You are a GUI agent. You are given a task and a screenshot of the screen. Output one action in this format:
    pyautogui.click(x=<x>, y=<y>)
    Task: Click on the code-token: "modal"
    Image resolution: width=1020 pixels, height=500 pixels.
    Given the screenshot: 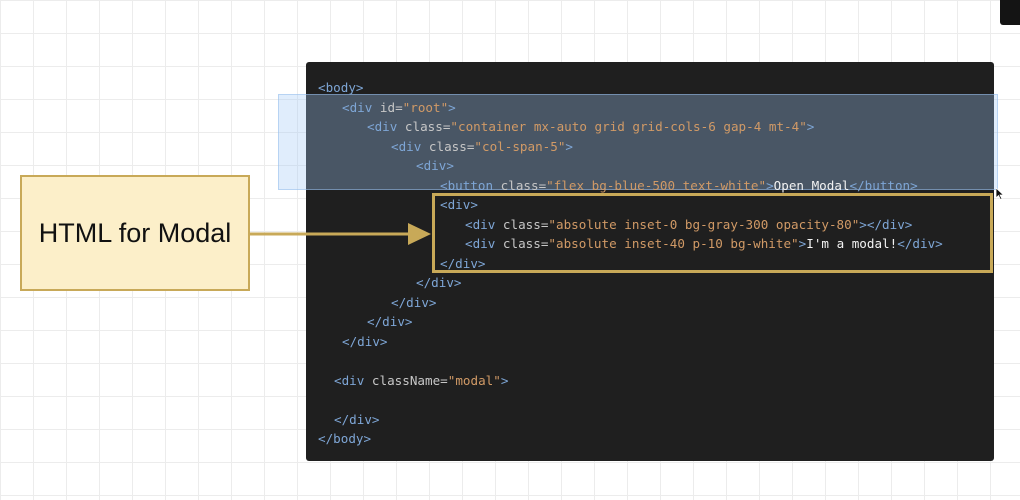 What is the action you would take?
    pyautogui.click(x=474, y=380)
    